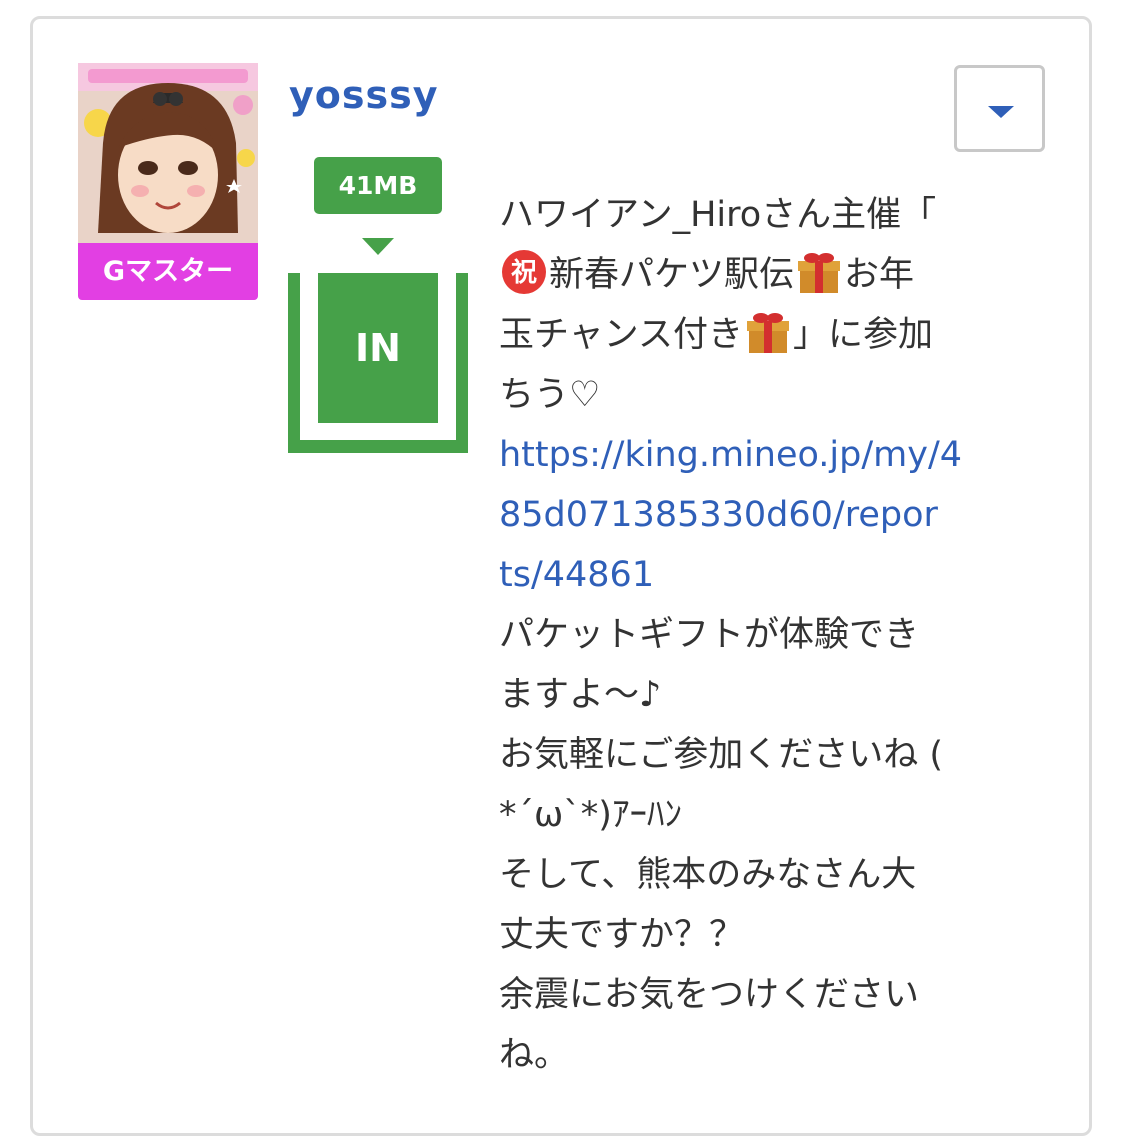 Image resolution: width=1125 pixels, height=1136 pixels. What do you see at coordinates (462, 363) in the screenshot?
I see `gauge-right-wall` at bounding box center [462, 363].